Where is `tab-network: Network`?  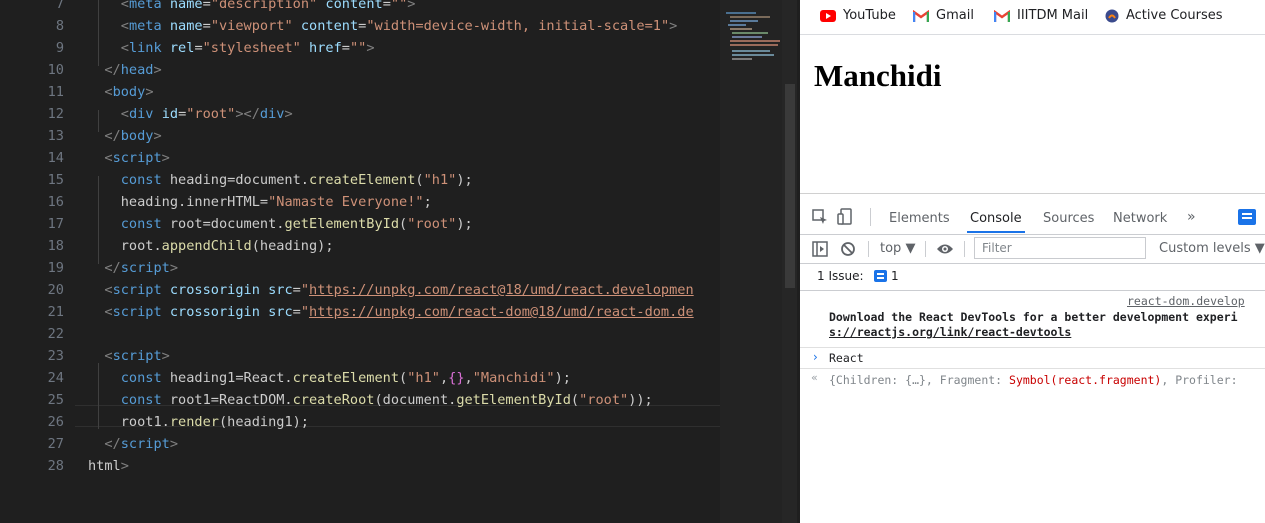 tab-network: Network is located at coordinates (1140, 218).